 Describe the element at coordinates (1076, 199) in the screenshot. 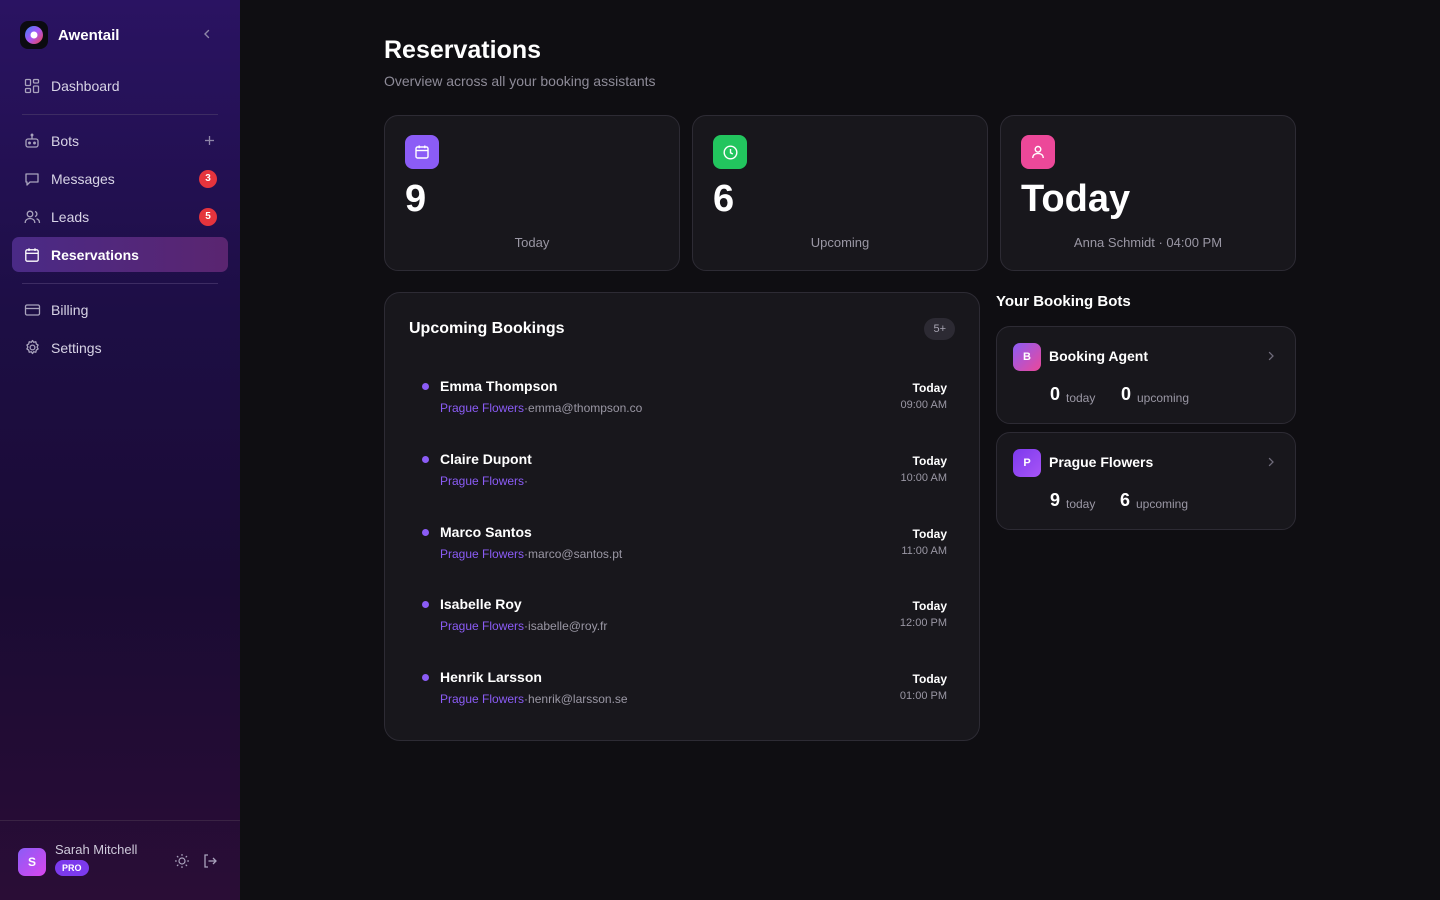

I see `stat-value: Today` at that location.